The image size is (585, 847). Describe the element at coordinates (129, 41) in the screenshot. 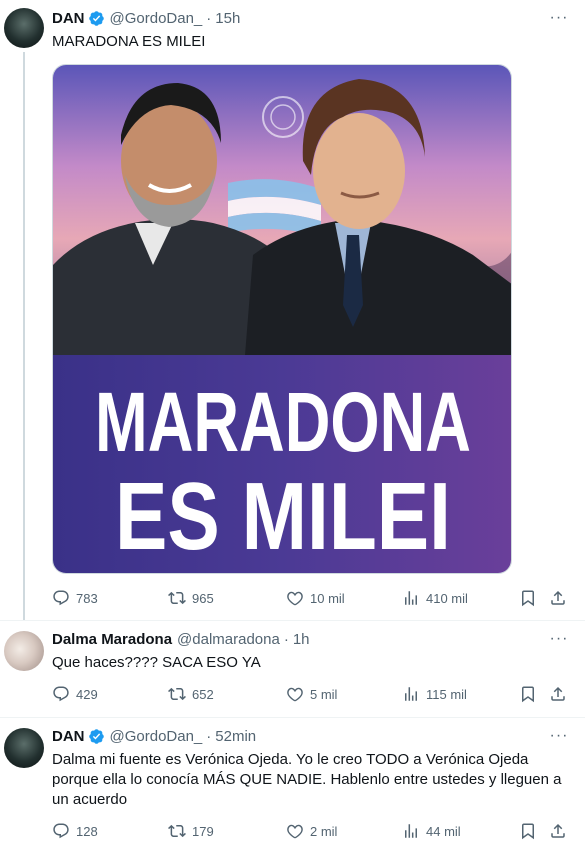

I see `tweet-text: MARADONA ES MILEI` at that location.